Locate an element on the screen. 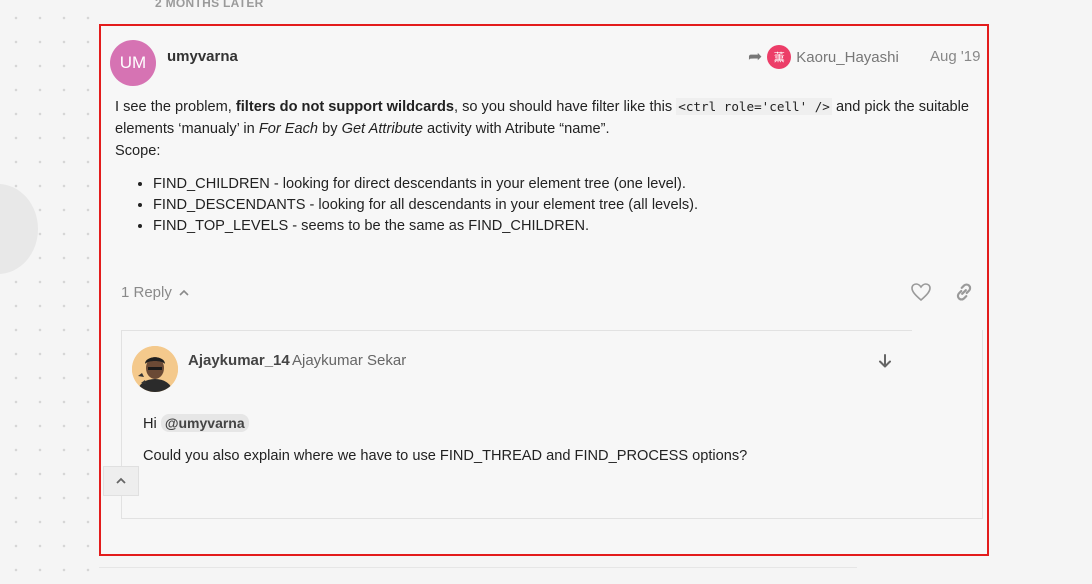 The width and height of the screenshot is (1092, 584). scope-label: Scope: is located at coordinates (138, 151).